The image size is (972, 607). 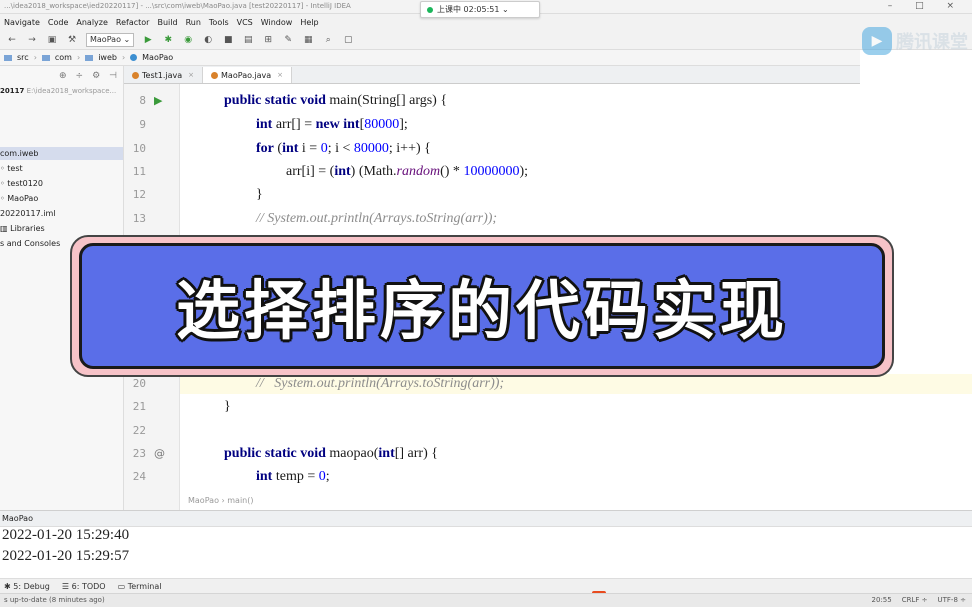 What do you see at coordinates (142, 124) in the screenshot?
I see `line-number: 9` at bounding box center [142, 124].